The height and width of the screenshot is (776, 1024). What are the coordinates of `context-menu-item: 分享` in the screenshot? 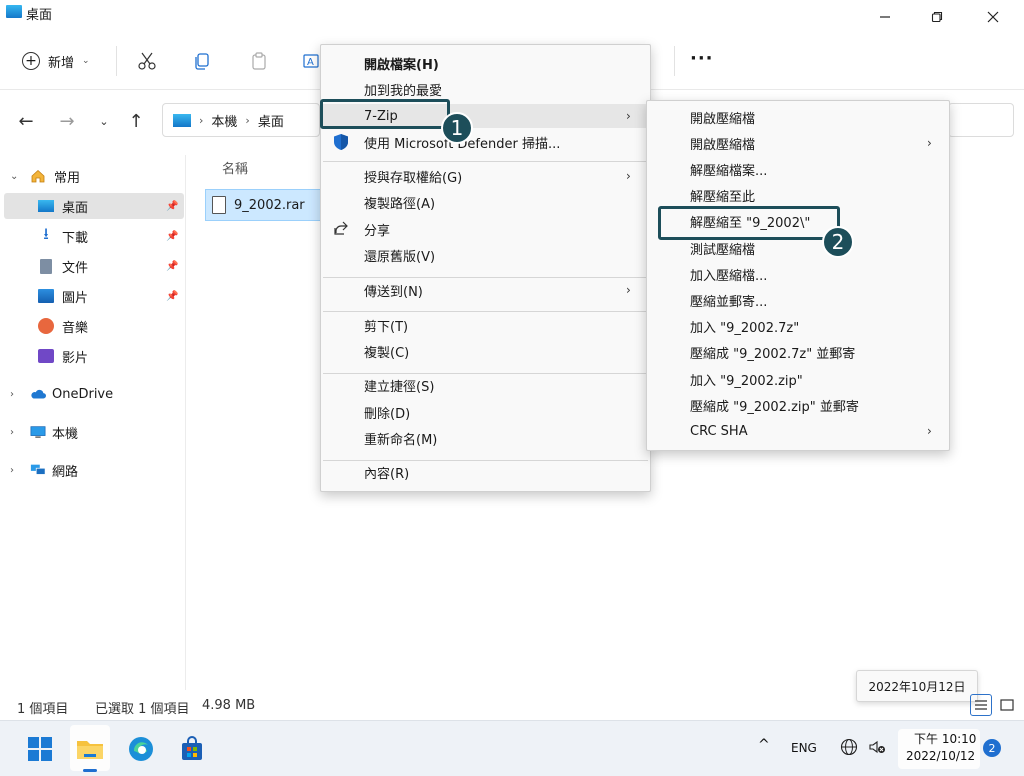 It's located at (485, 229).